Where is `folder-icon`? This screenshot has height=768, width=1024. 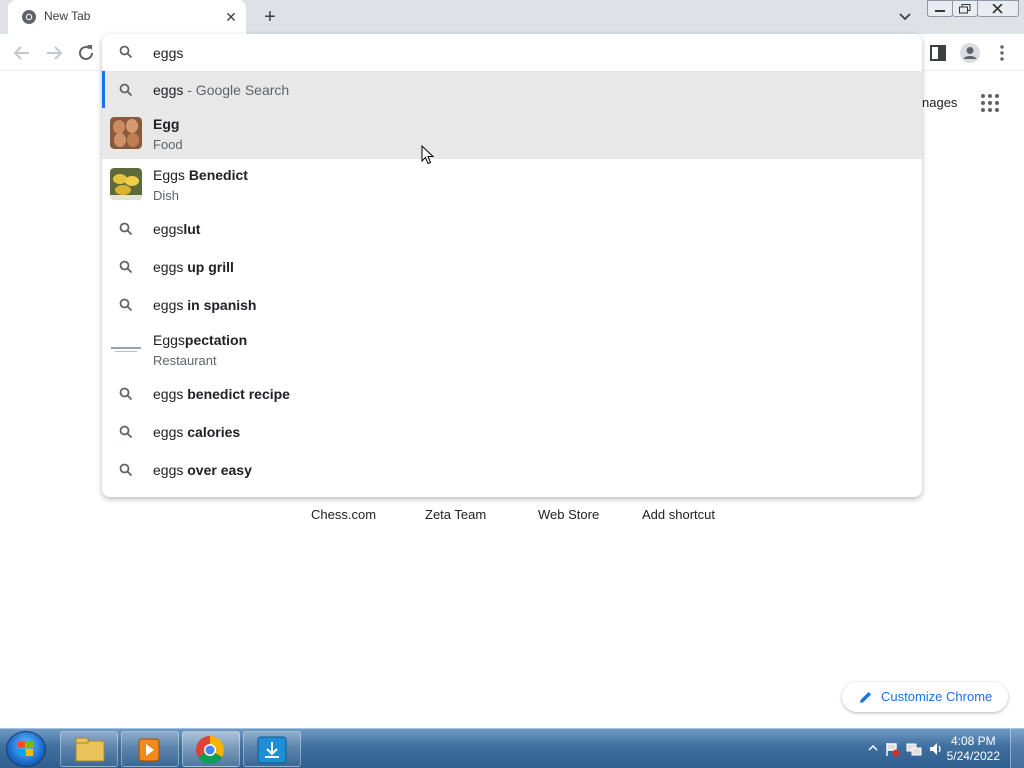
folder-icon is located at coordinates (90, 749).